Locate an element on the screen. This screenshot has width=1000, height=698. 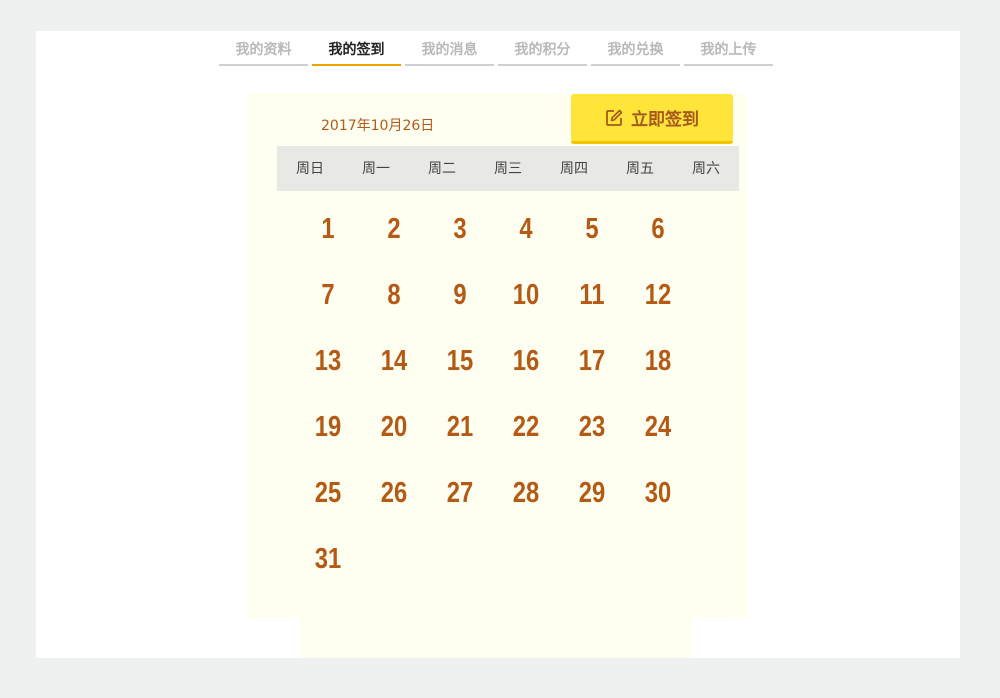
weekday-sun: 周日 is located at coordinates (310, 169).